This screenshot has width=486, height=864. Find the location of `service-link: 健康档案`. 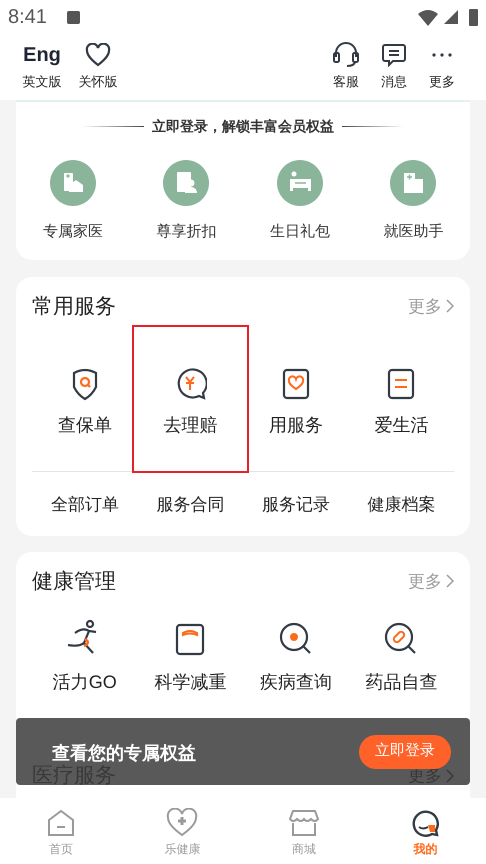

service-link: 健康档案 is located at coordinates (401, 505).